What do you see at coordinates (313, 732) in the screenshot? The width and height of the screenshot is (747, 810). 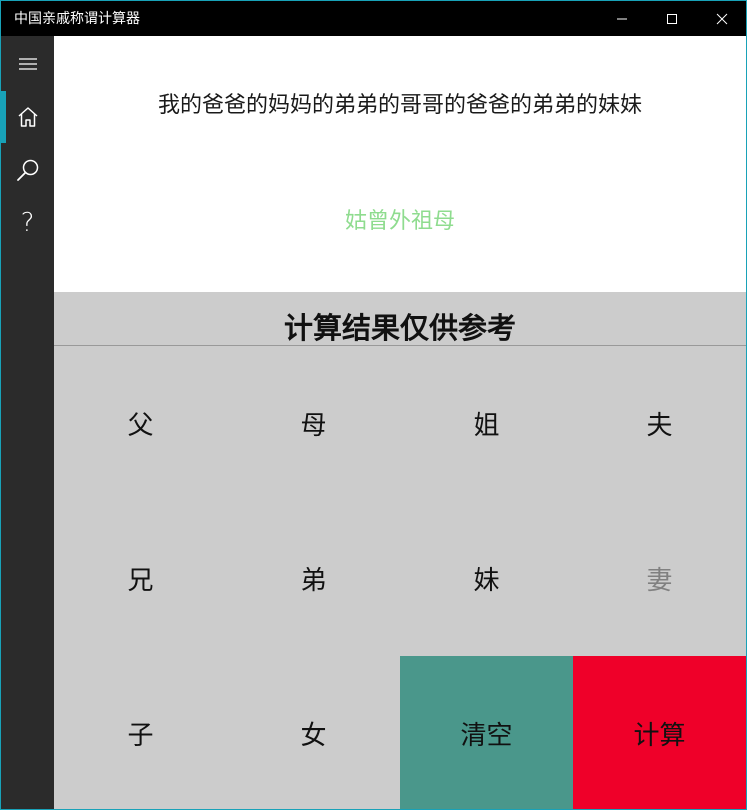 I see `key-daughter: 女` at bounding box center [313, 732].